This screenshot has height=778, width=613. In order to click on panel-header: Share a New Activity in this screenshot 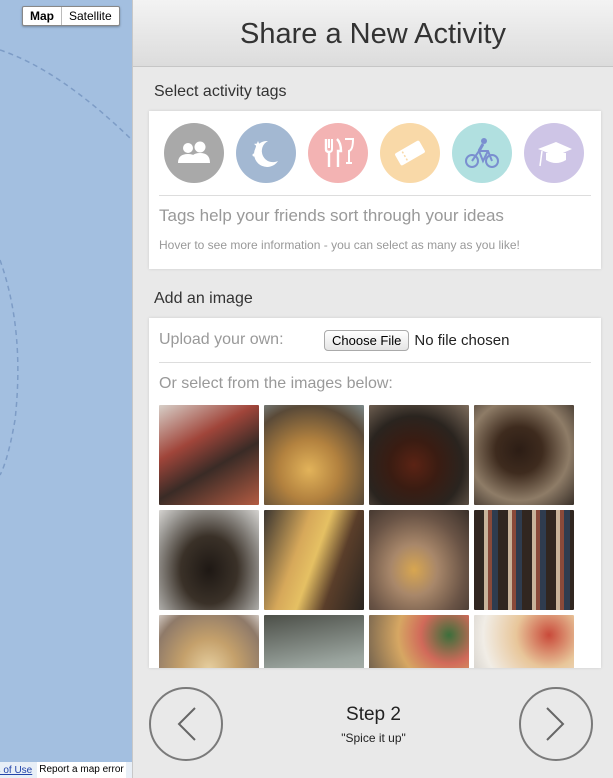, I will do `click(373, 33)`.